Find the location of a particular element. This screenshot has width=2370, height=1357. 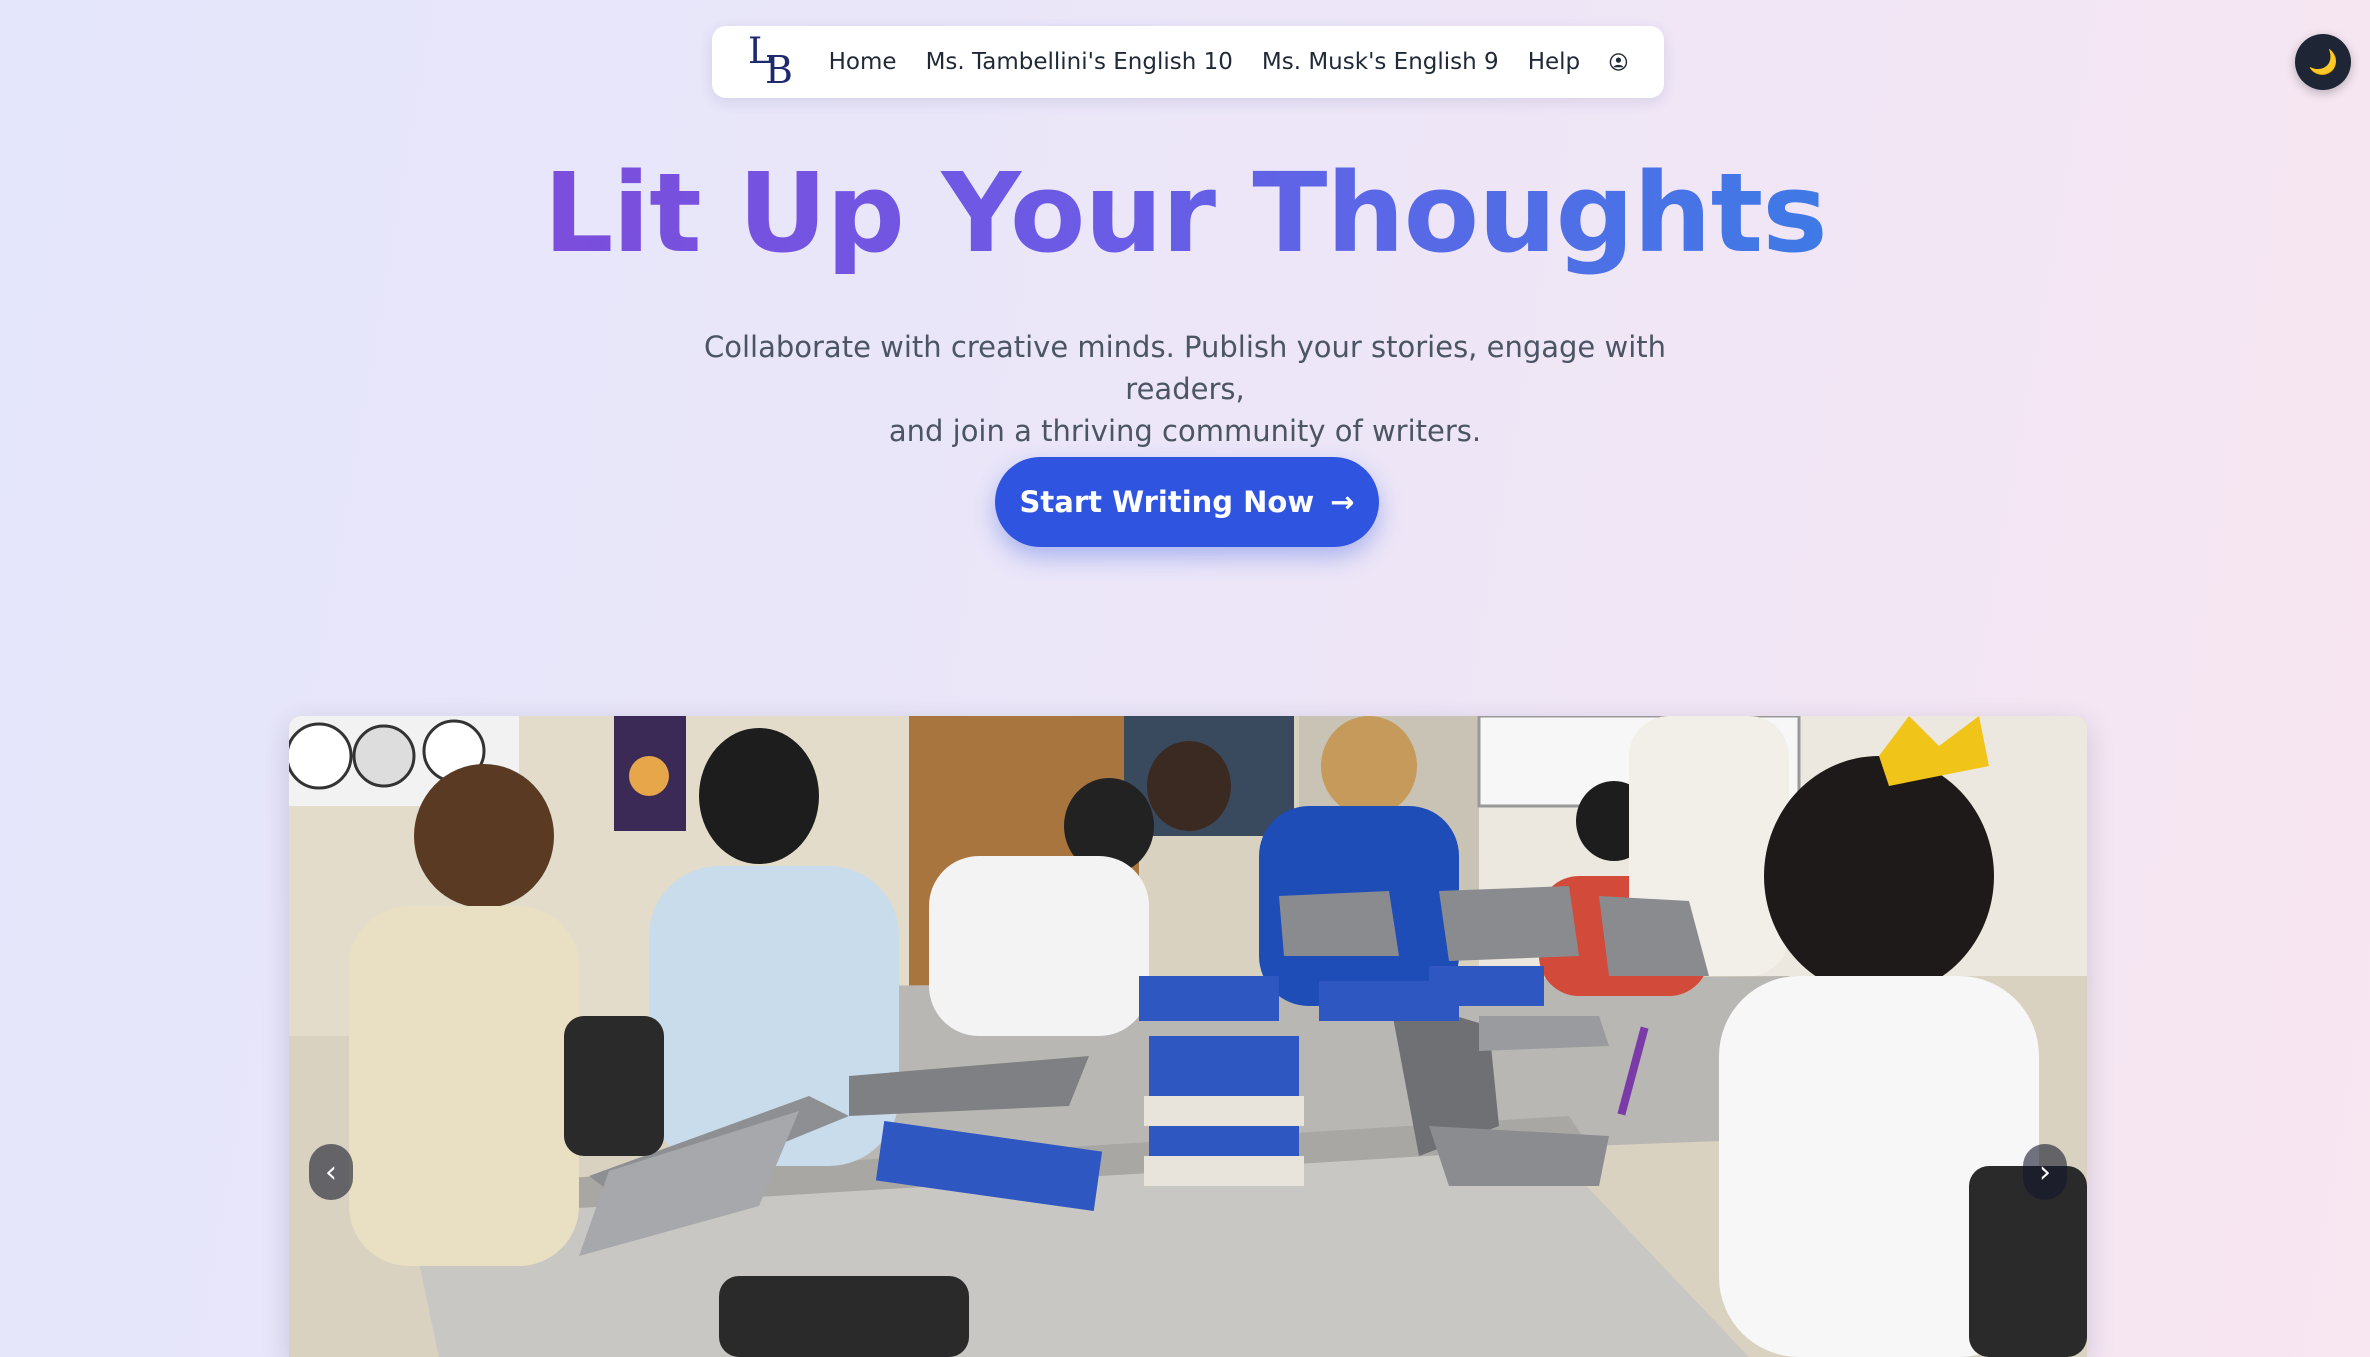

hero-title-text: Lit Up Your Thoughts is located at coordinates (1185, 213).